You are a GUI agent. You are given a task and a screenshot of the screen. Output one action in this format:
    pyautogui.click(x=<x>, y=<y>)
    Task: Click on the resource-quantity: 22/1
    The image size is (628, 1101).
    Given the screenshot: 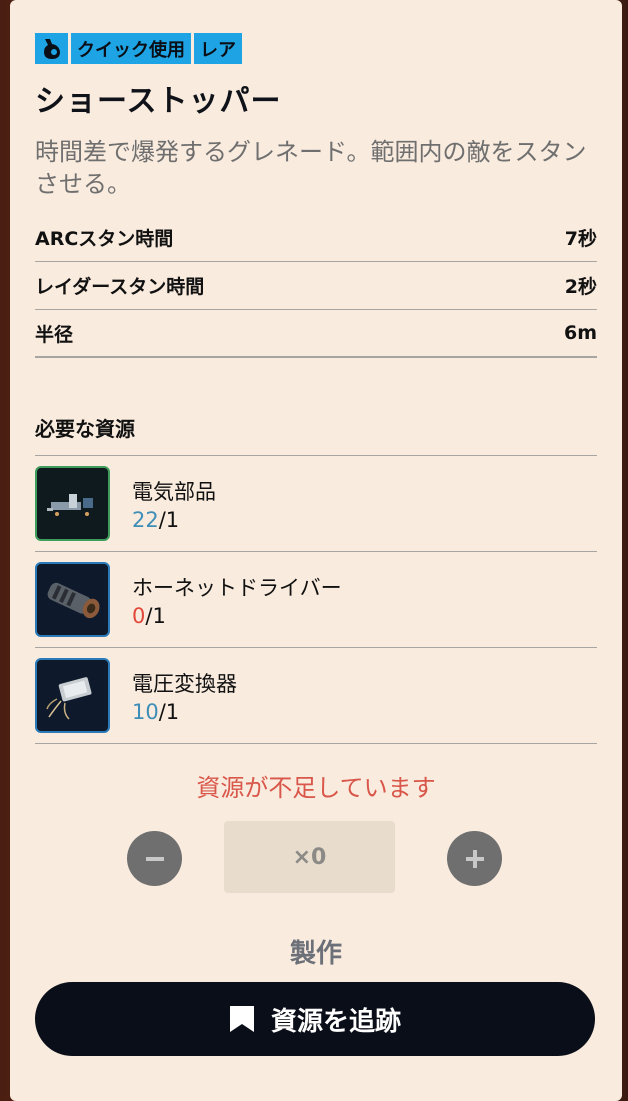 What is the action you would take?
    pyautogui.click(x=156, y=519)
    